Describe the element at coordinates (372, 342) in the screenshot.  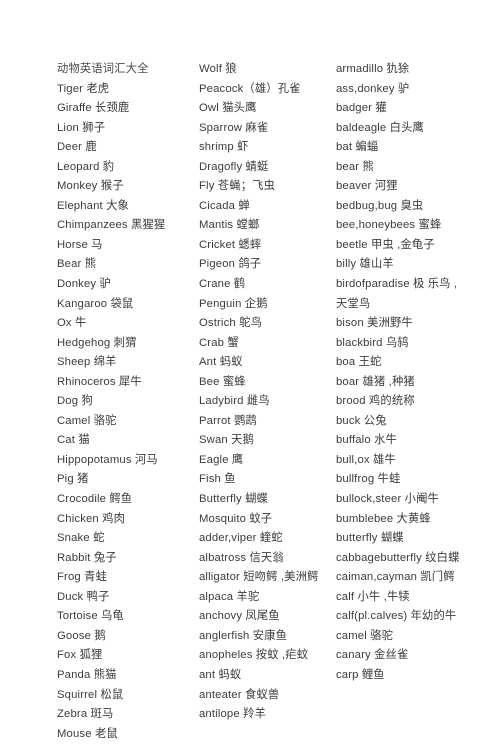
I see `vocabulary-entry: blackbird 乌鸫` at that location.